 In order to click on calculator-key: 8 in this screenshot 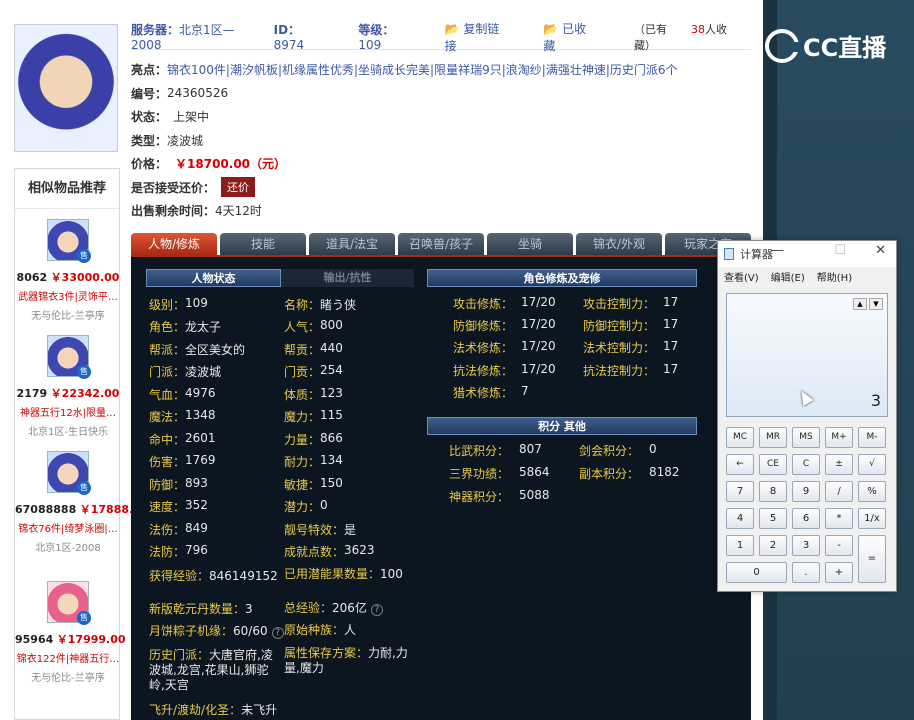, I will do `click(773, 491)`.